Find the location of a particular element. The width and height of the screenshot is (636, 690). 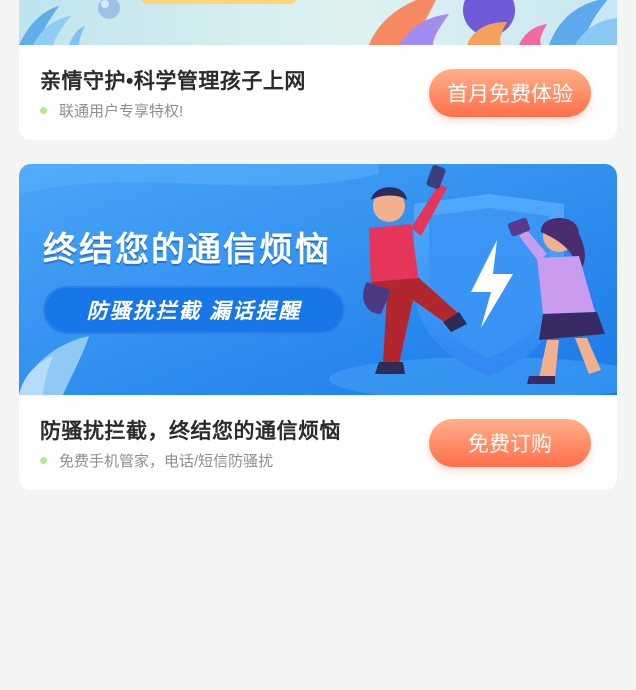

card-title: 亲情守护•科学管理孩子上网 is located at coordinates (173, 81).